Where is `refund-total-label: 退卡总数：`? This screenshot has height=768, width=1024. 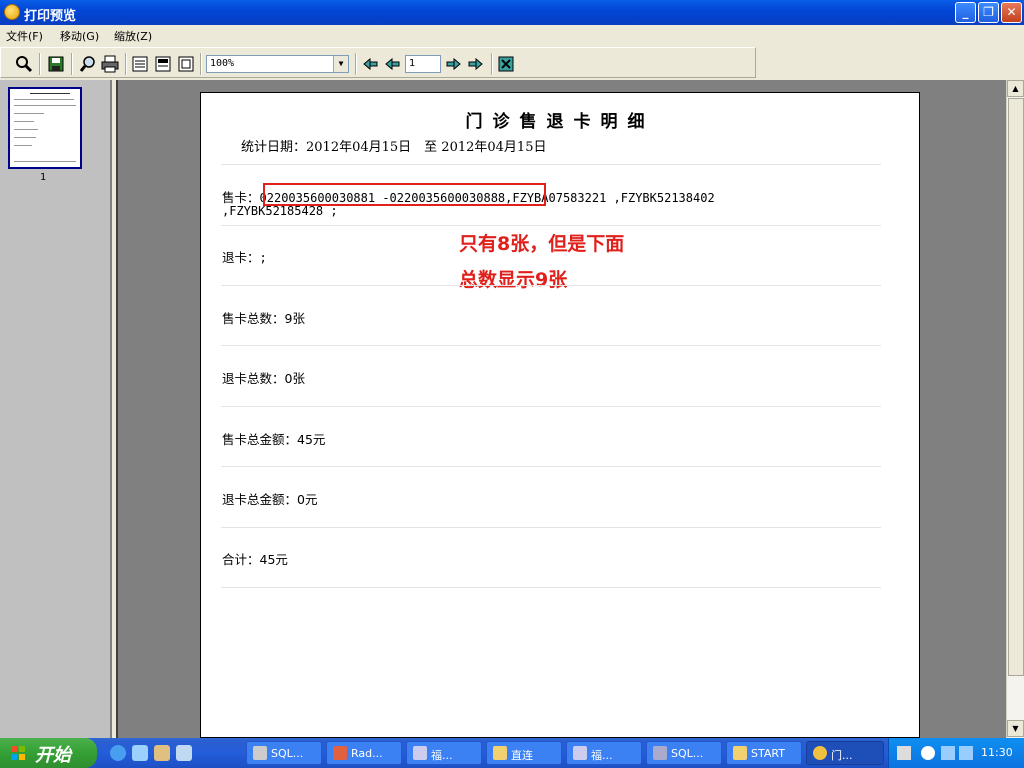
refund-total-label: 退卡总数： is located at coordinates (253, 378).